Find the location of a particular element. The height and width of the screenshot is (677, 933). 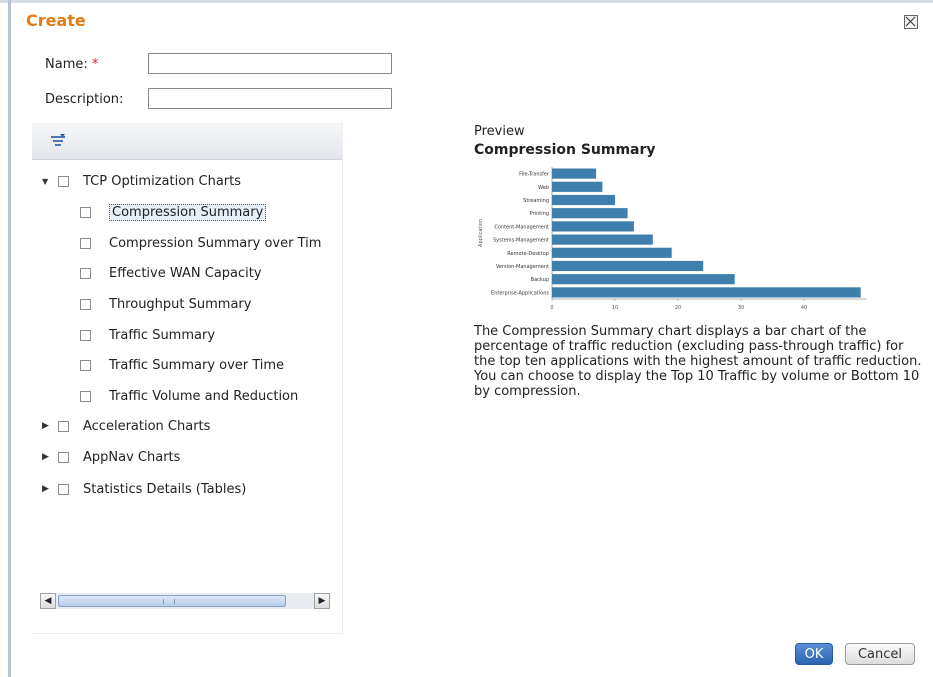

tree-item-label: Traffic Summary is located at coordinates (162, 335).